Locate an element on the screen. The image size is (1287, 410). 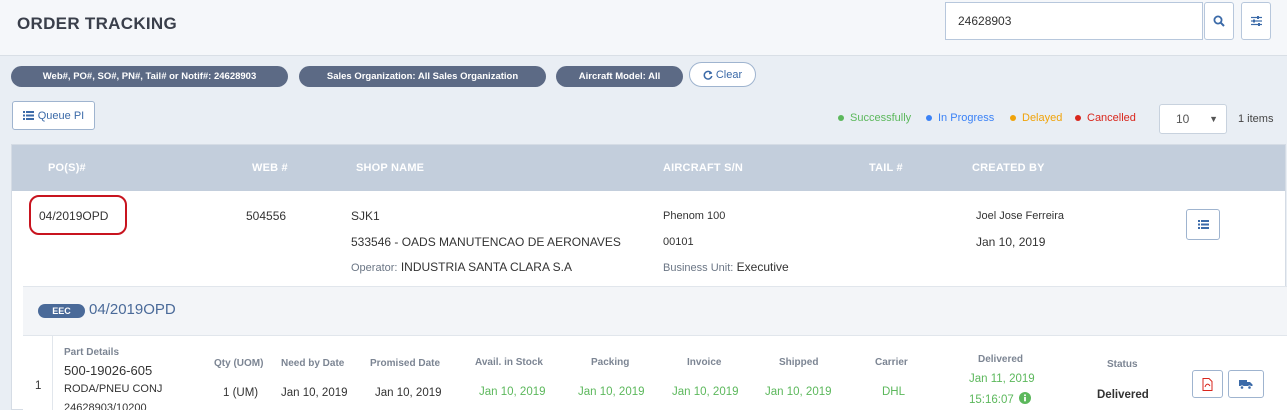
track-shipment-button is located at coordinates (1246, 384).